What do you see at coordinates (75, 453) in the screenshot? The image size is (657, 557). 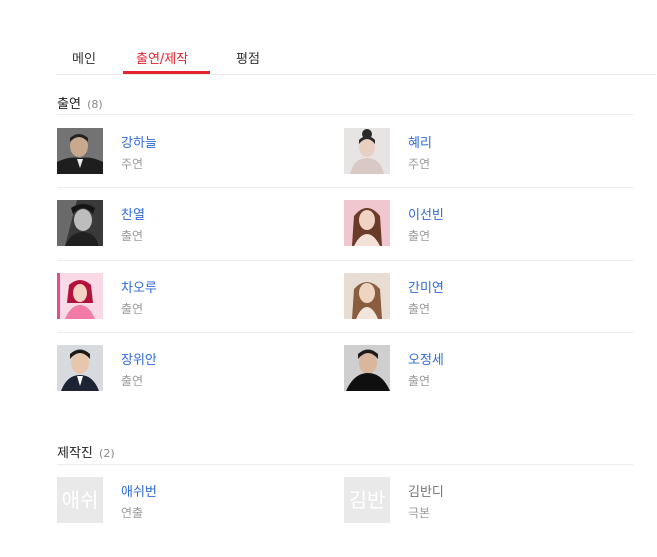 I see `crew-section-label: 제작진` at bounding box center [75, 453].